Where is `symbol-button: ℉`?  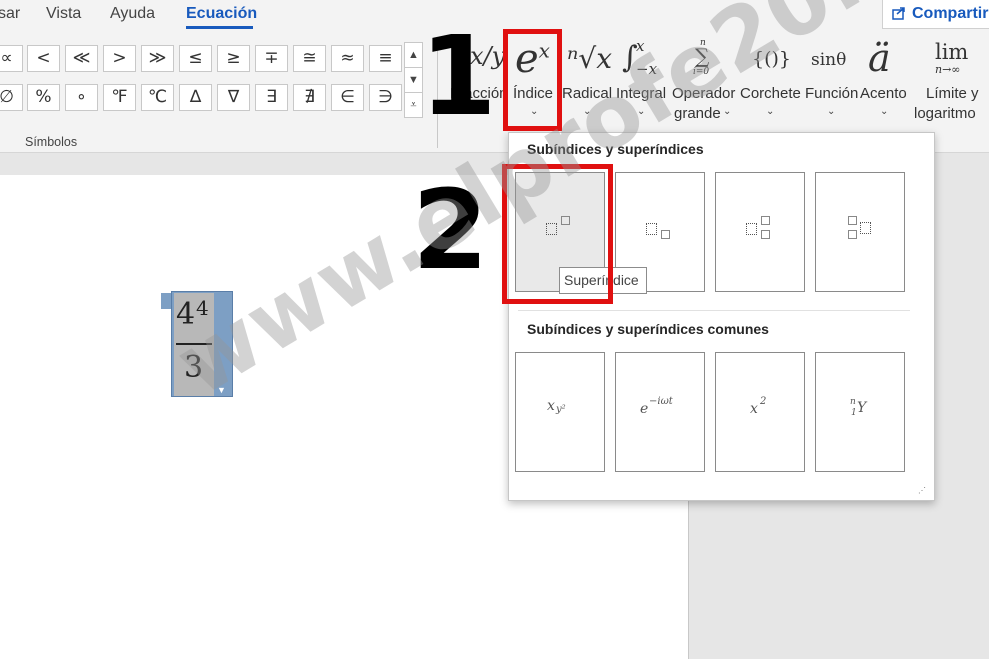 symbol-button: ℉ is located at coordinates (119, 97).